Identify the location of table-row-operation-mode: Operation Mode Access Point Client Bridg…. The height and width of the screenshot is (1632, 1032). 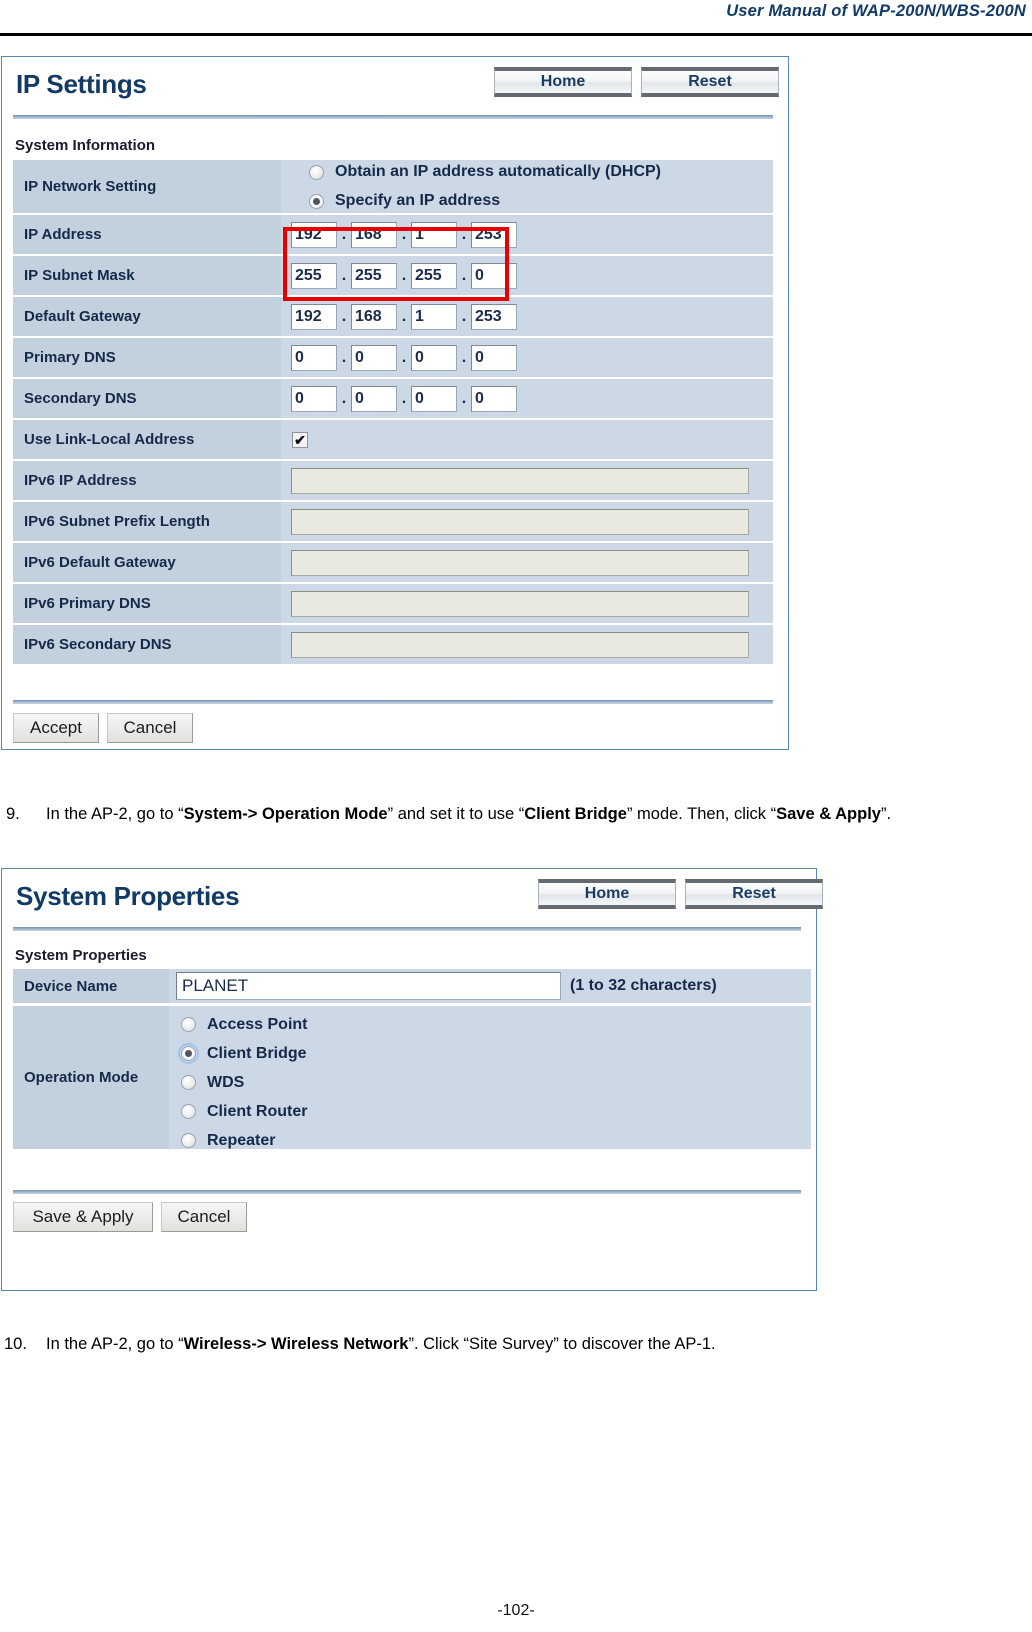
(412, 1078).